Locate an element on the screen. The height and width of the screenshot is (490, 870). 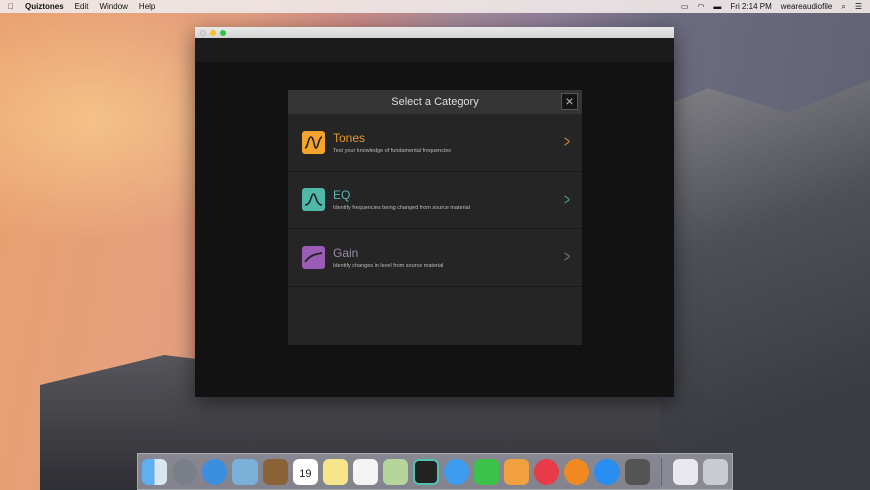
user-name: weareaudiofile is located at coordinates (807, 6).